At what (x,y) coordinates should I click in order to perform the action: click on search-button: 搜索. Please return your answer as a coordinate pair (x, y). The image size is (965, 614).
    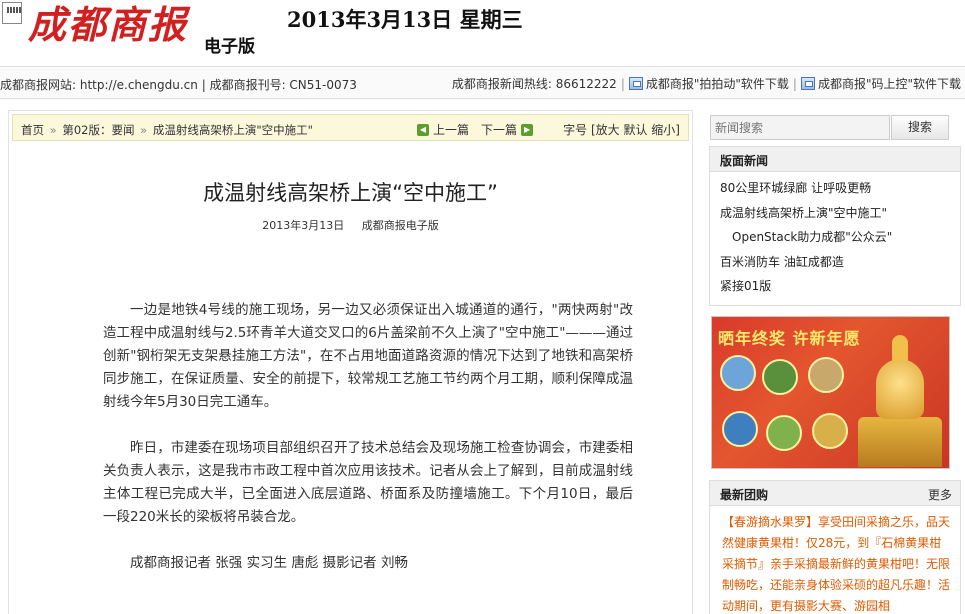
    Looking at the image, I should click on (920, 127).